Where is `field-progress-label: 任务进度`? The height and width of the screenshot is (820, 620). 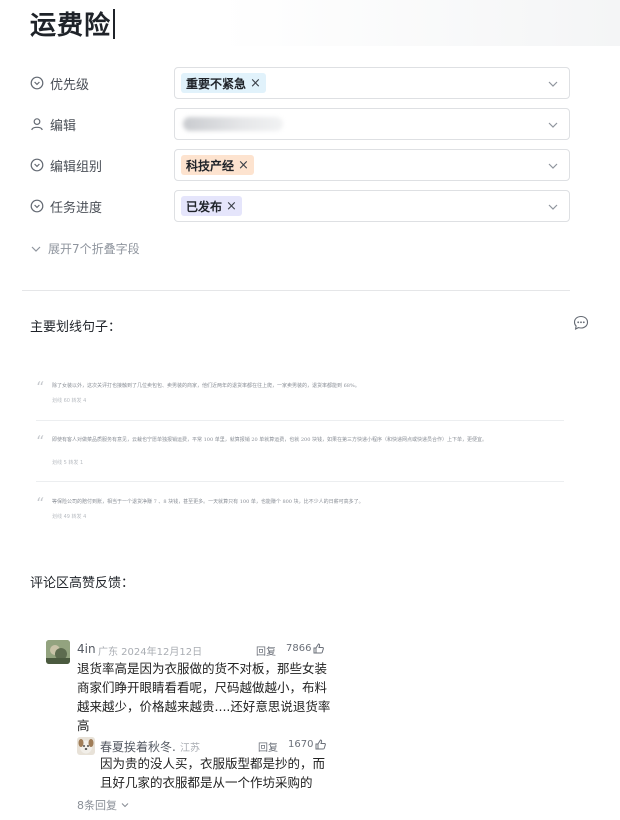
field-progress-label: 任务进度 is located at coordinates (66, 206).